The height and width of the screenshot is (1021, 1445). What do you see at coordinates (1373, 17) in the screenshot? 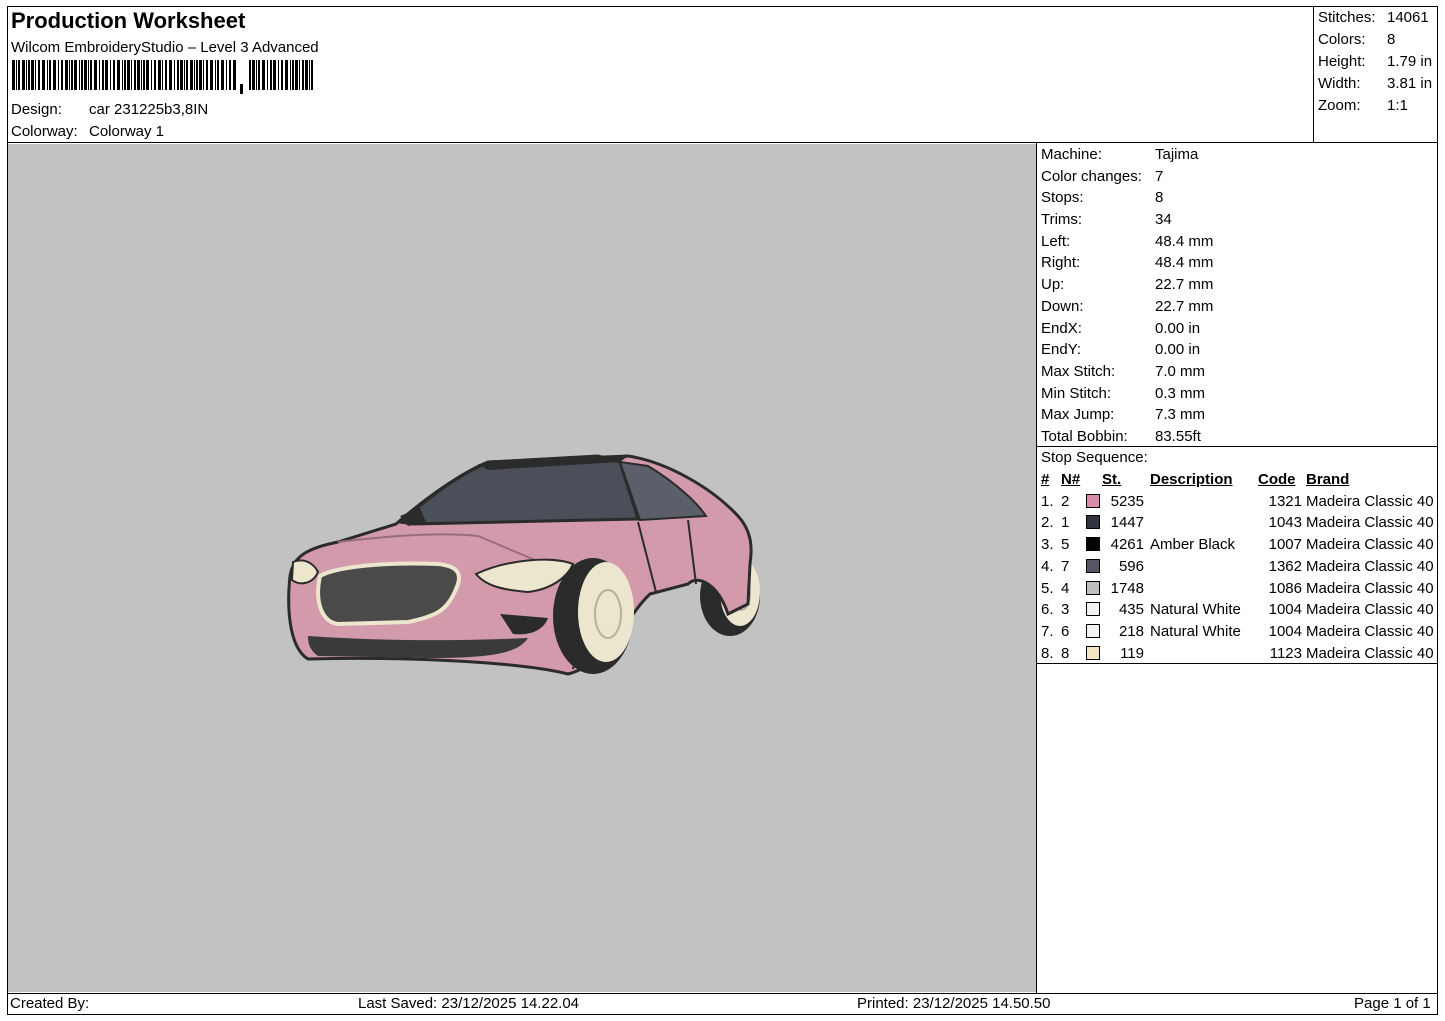
I see `stat-row: Stitches: 14061` at bounding box center [1373, 17].